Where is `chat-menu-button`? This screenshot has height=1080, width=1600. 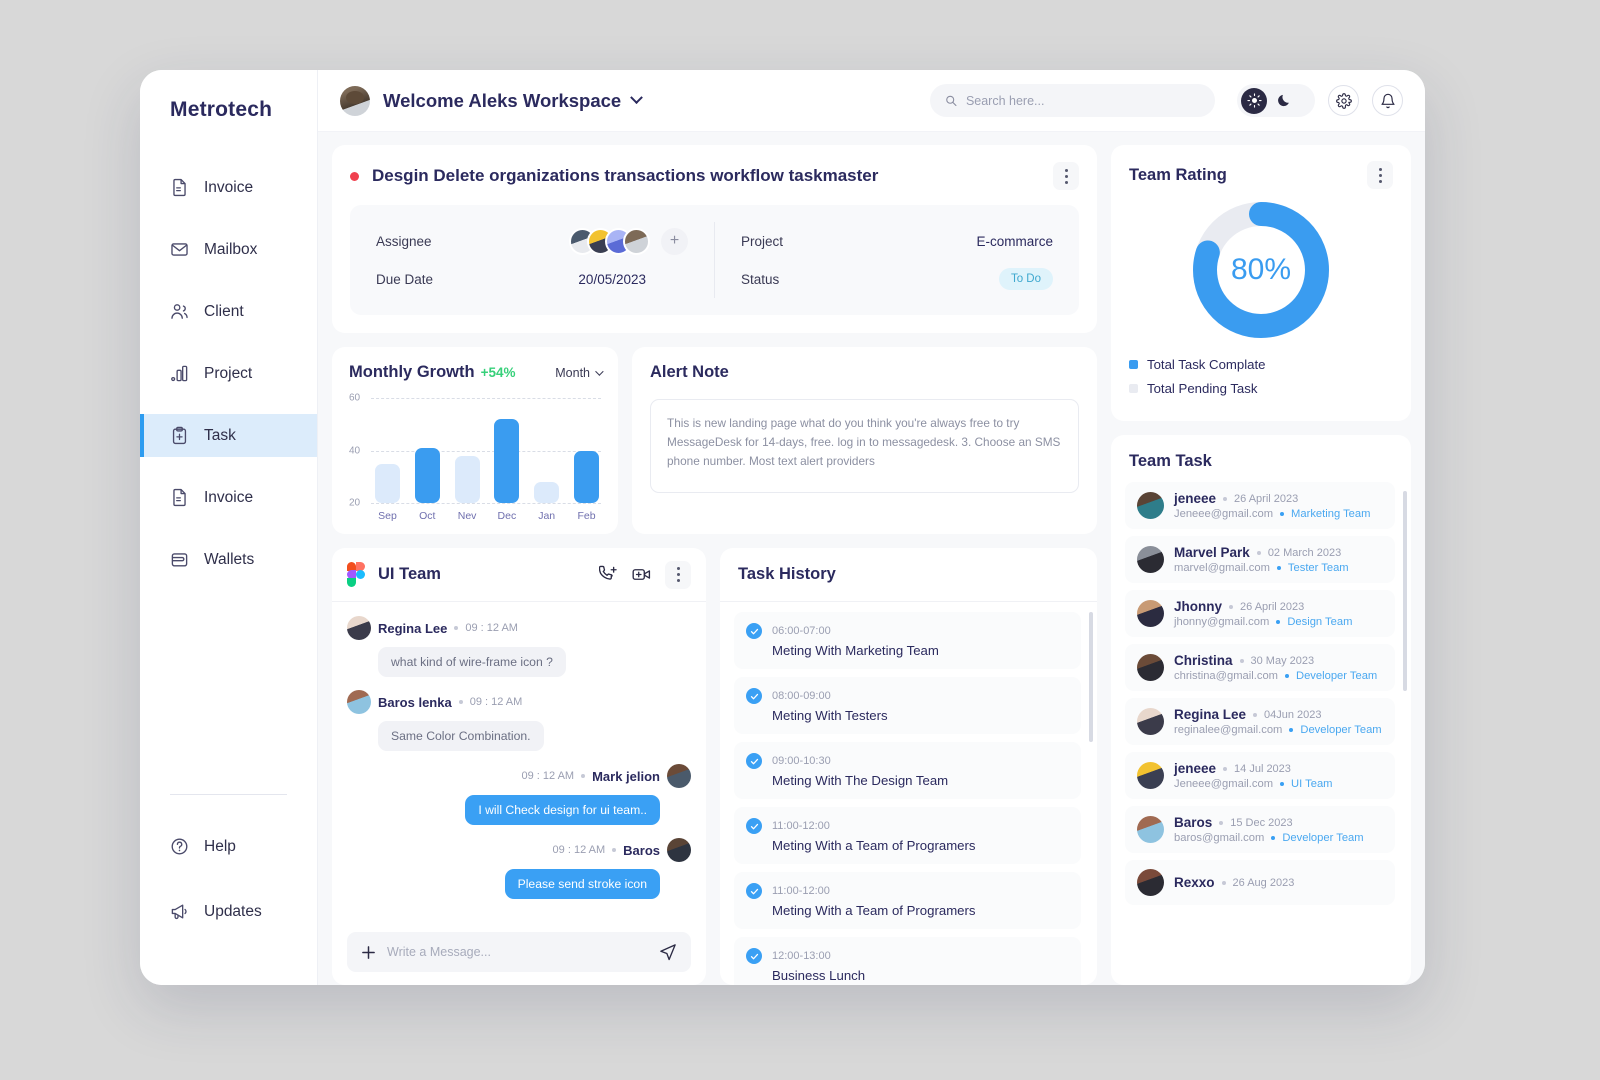 chat-menu-button is located at coordinates (678, 574).